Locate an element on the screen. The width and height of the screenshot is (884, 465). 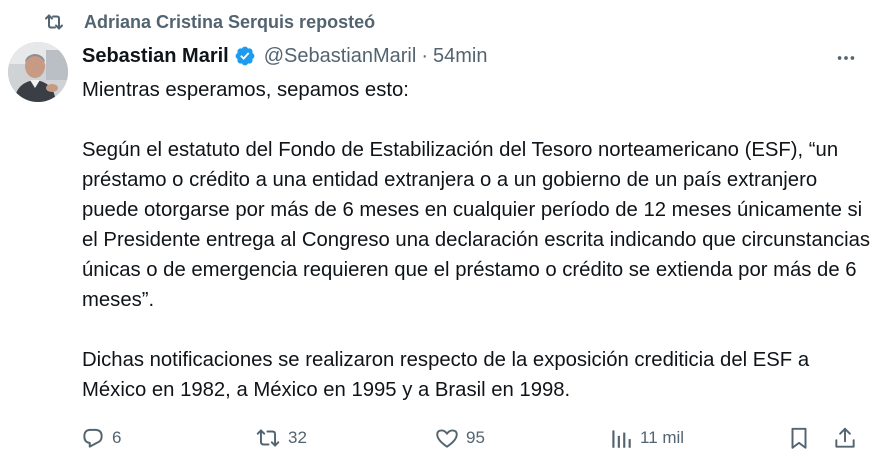
more-dots-icon is located at coordinates (846, 58).